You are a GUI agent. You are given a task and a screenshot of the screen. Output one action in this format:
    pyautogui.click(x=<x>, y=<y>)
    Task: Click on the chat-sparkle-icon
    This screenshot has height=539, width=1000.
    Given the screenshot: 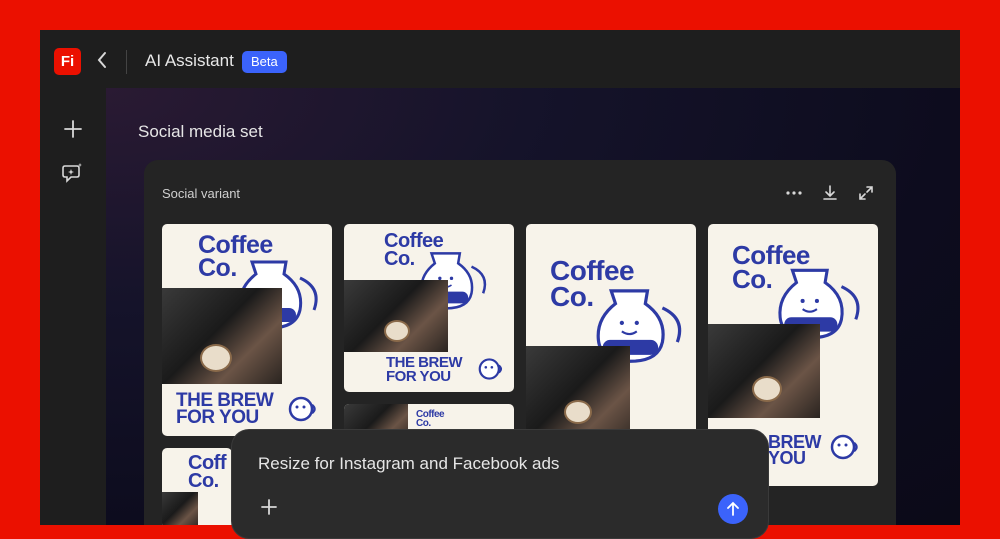 What is the action you would take?
    pyautogui.click(x=72, y=173)
    